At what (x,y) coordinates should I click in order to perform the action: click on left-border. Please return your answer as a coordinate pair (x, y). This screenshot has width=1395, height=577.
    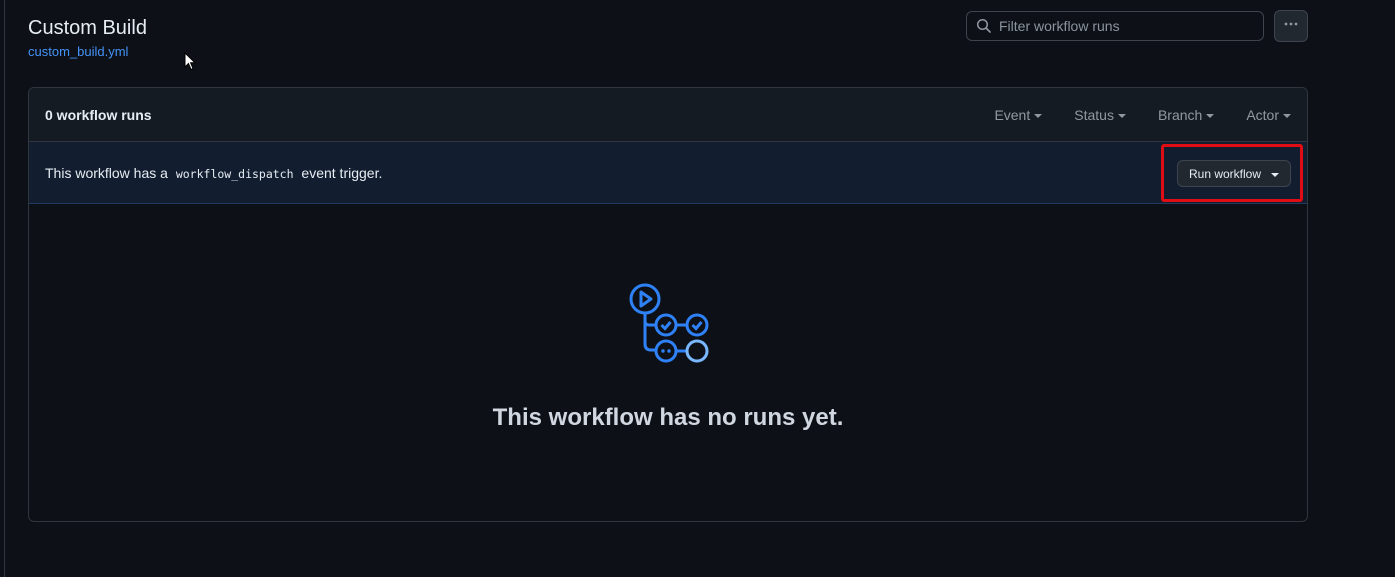
    Looking at the image, I should click on (4, 288).